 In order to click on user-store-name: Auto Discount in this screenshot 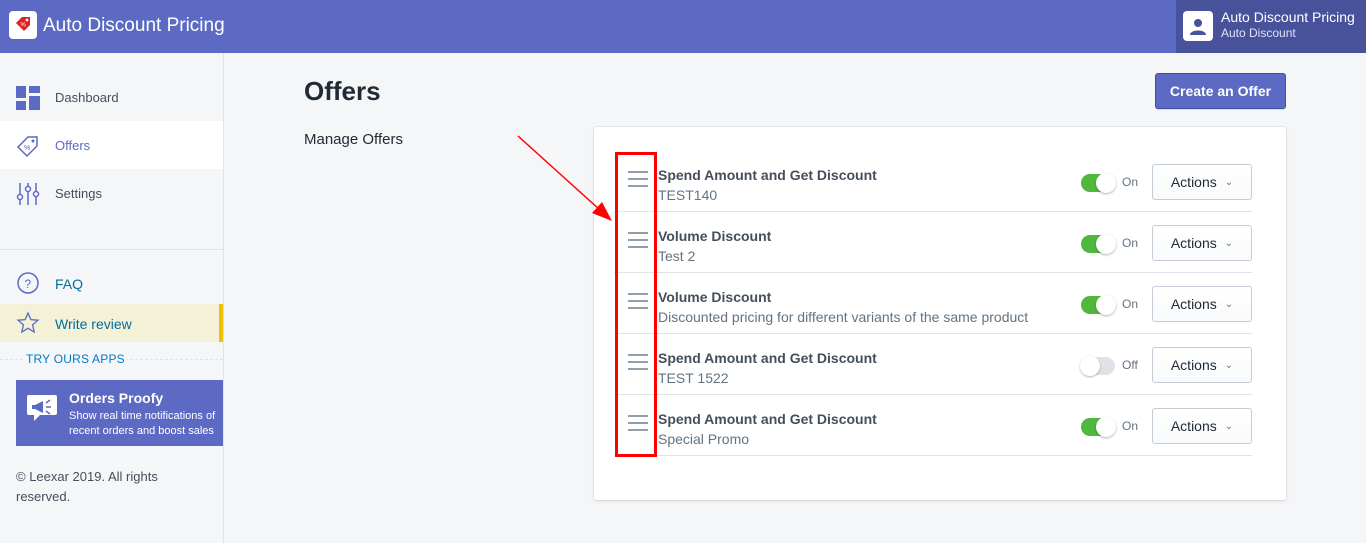, I will do `click(1258, 33)`.